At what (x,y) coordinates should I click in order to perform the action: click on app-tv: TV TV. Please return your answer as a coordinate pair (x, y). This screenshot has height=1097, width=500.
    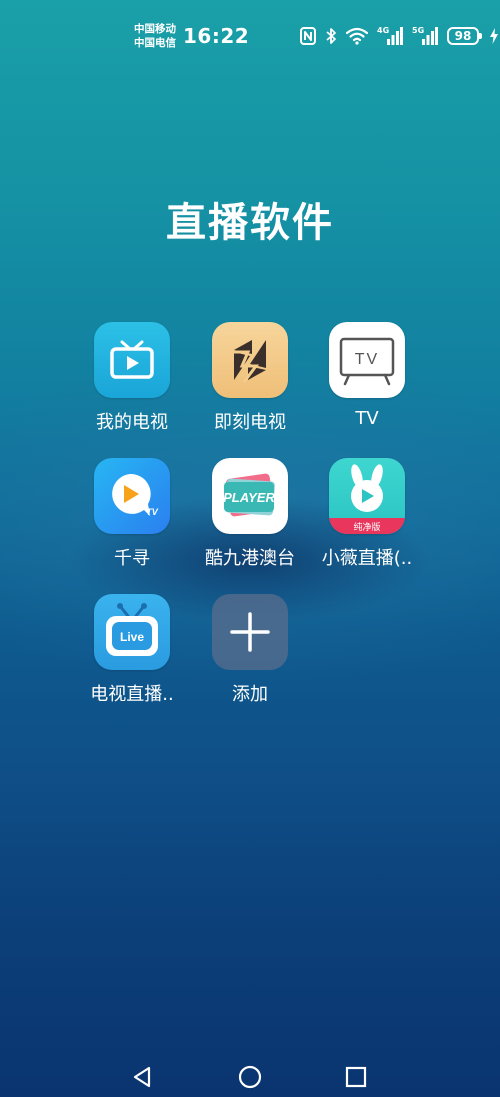
    Looking at the image, I should click on (367, 375).